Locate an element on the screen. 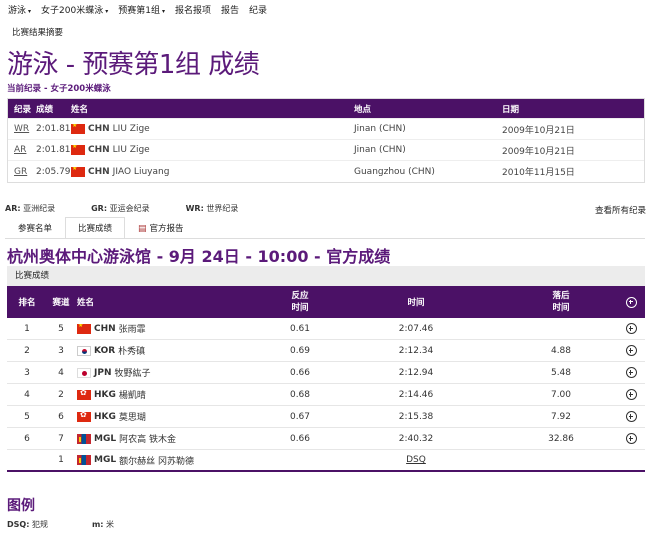 This screenshot has height=537, width=650. cell-reaction: 0.66 is located at coordinates (300, 372).